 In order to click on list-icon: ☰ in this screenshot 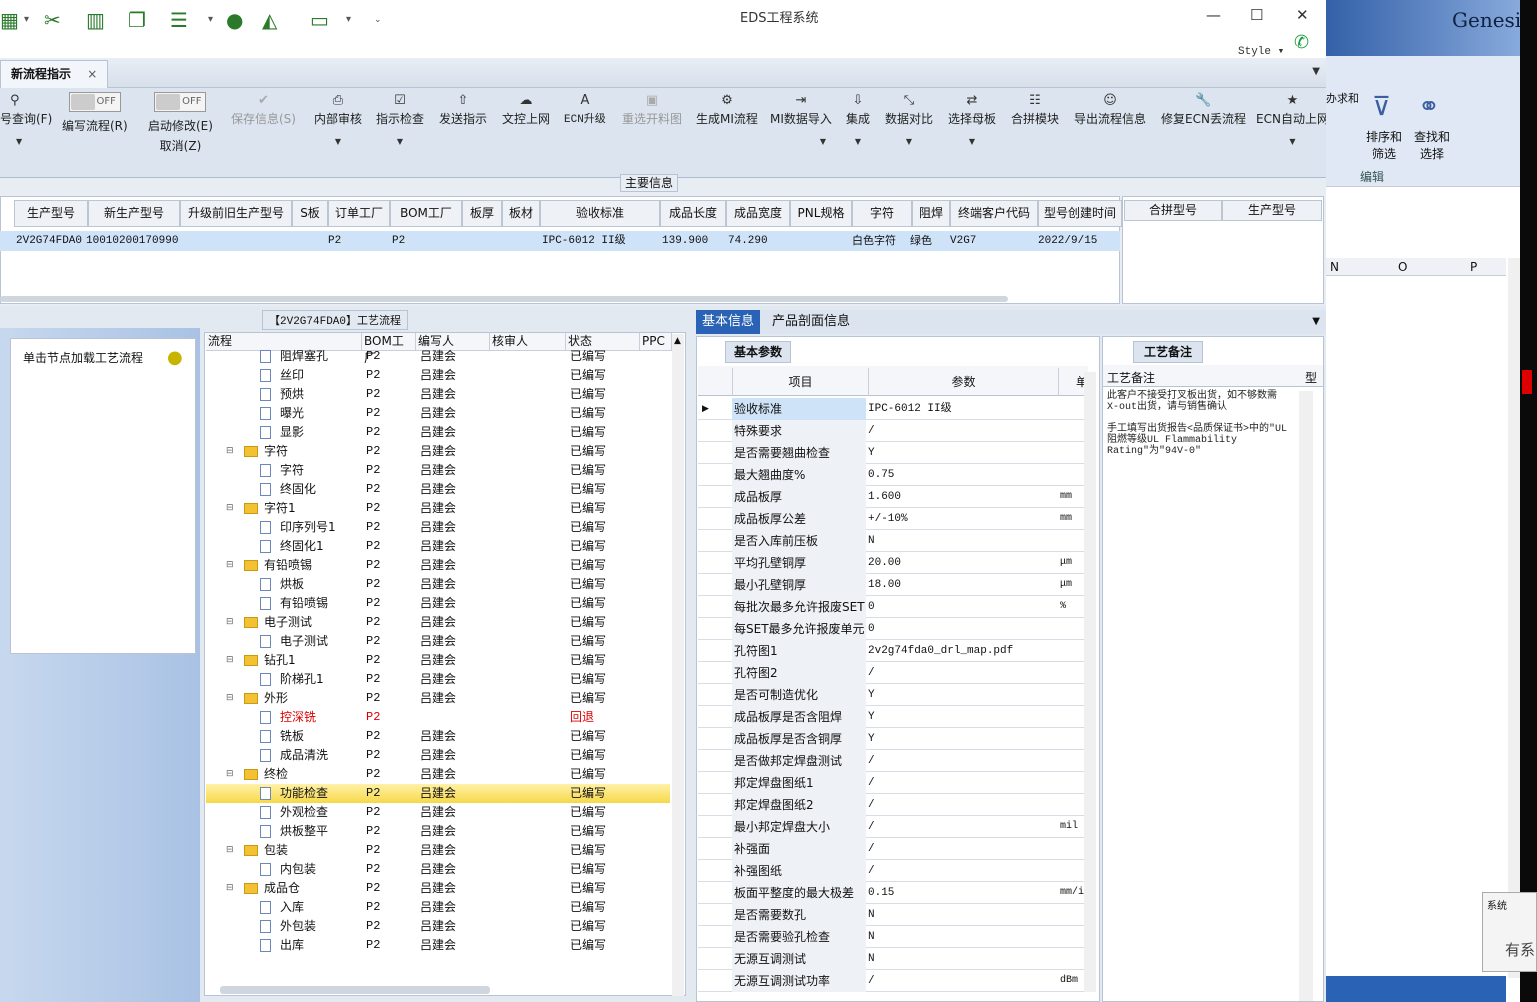, I will do `click(179, 20)`.